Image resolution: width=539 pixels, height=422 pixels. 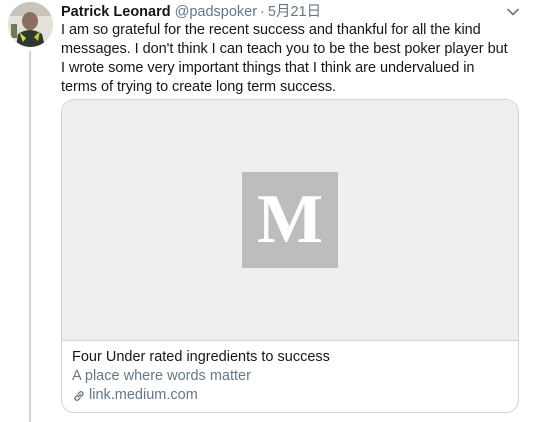 I want to click on card-title: Four Under rated ingredients to success, so click(x=201, y=357).